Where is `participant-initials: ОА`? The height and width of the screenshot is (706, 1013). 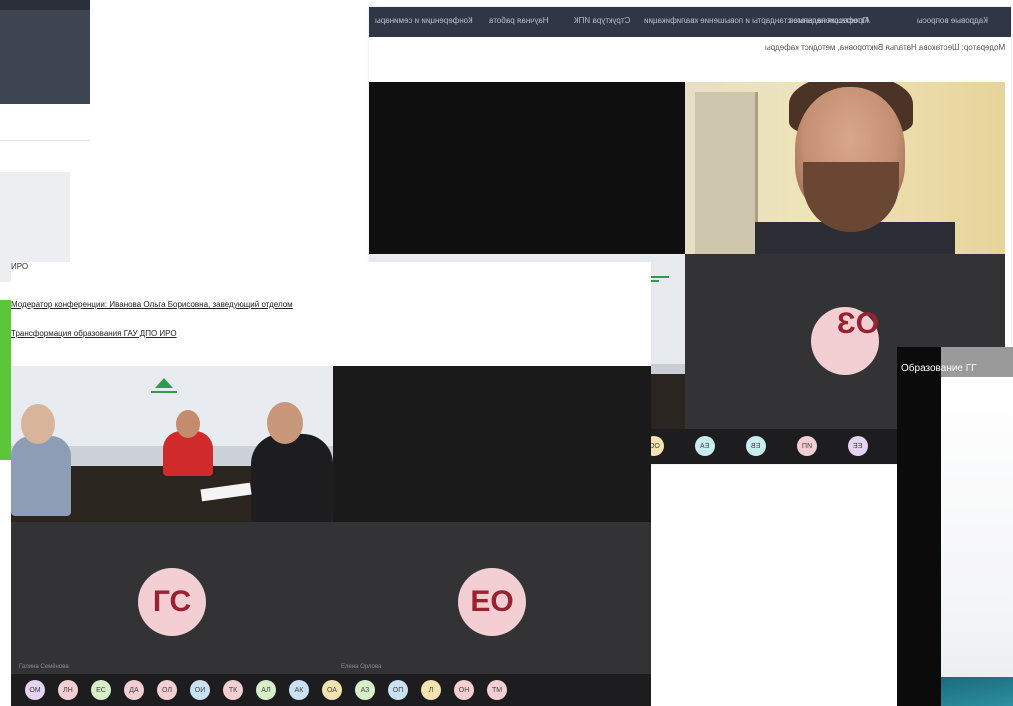
participant-initials: ОА is located at coordinates (332, 690).